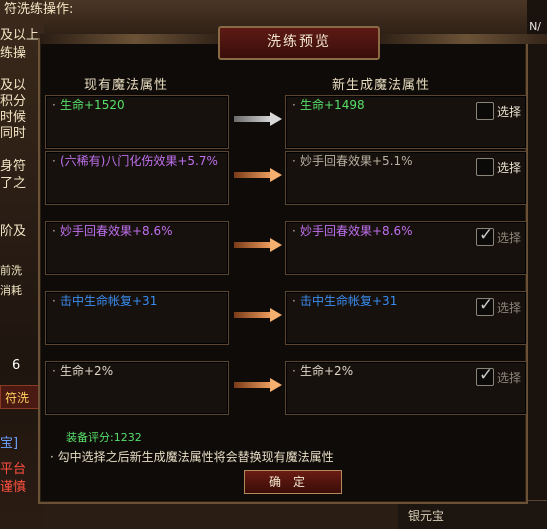  Describe the element at coordinates (109, 301) in the screenshot. I see `current-attribute-text: 击中生命帐复+31` at that location.